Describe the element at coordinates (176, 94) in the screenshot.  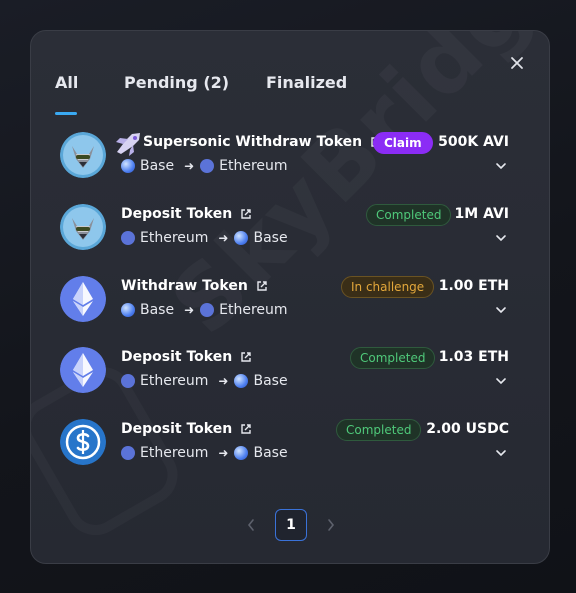
I see `tab-pending: Pending (2)` at that location.